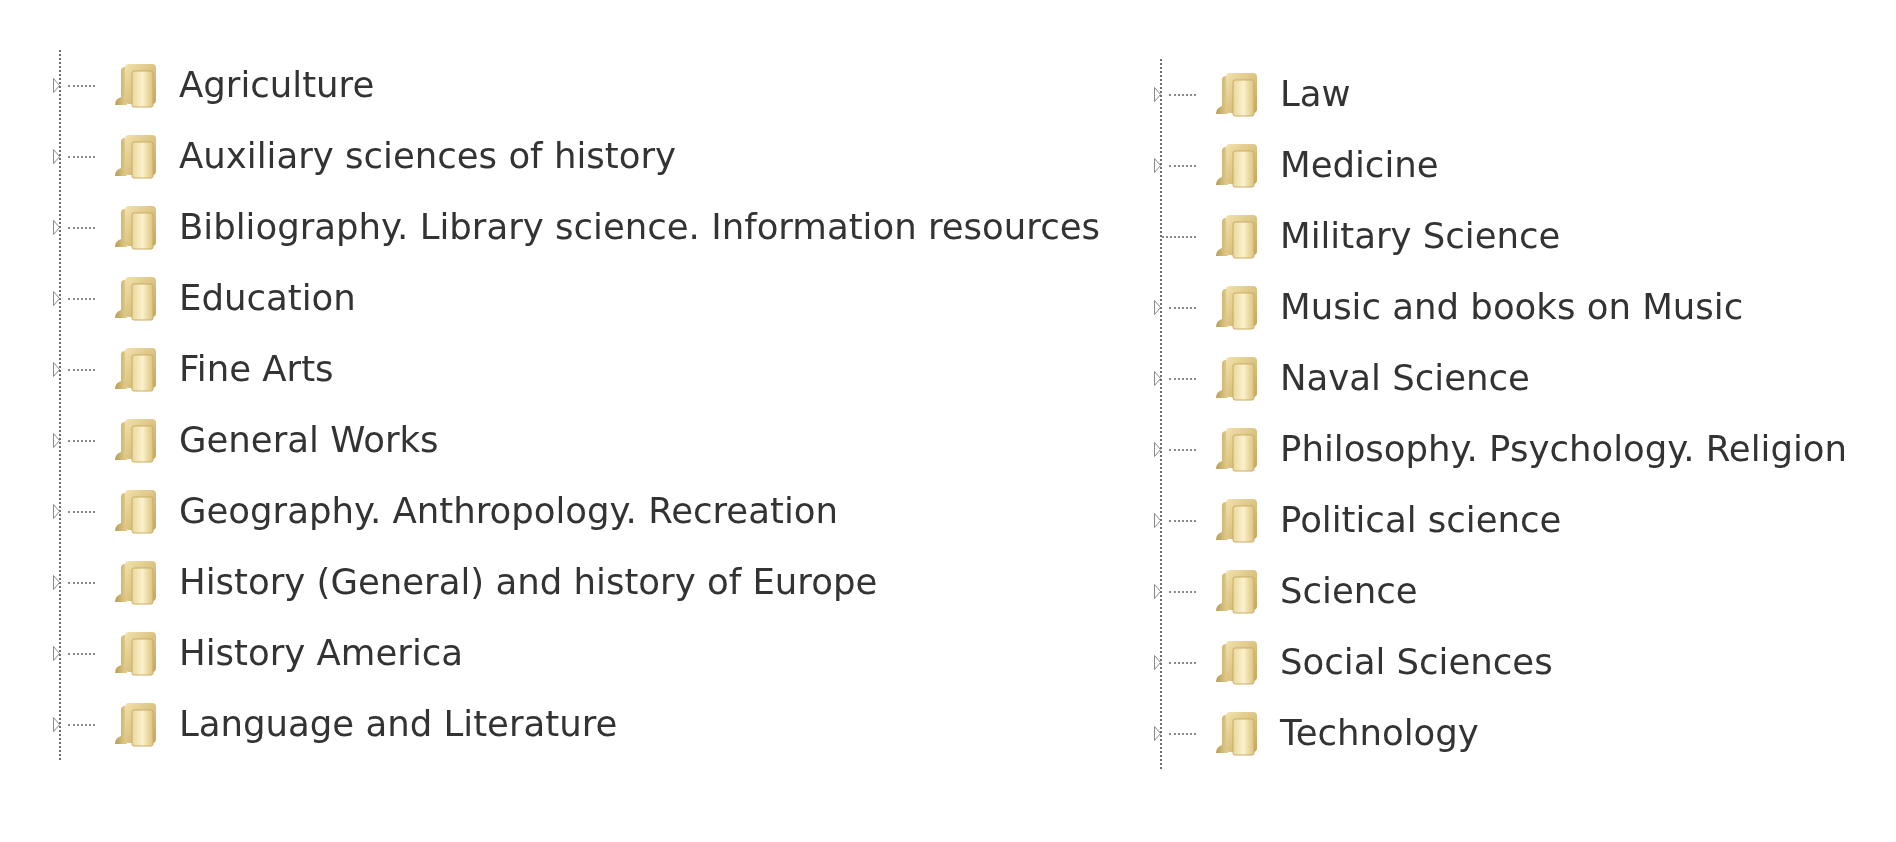 The height and width of the screenshot is (842, 1896). What do you see at coordinates (1512, 307) in the screenshot?
I see `category-label: Music and books on Music` at bounding box center [1512, 307].